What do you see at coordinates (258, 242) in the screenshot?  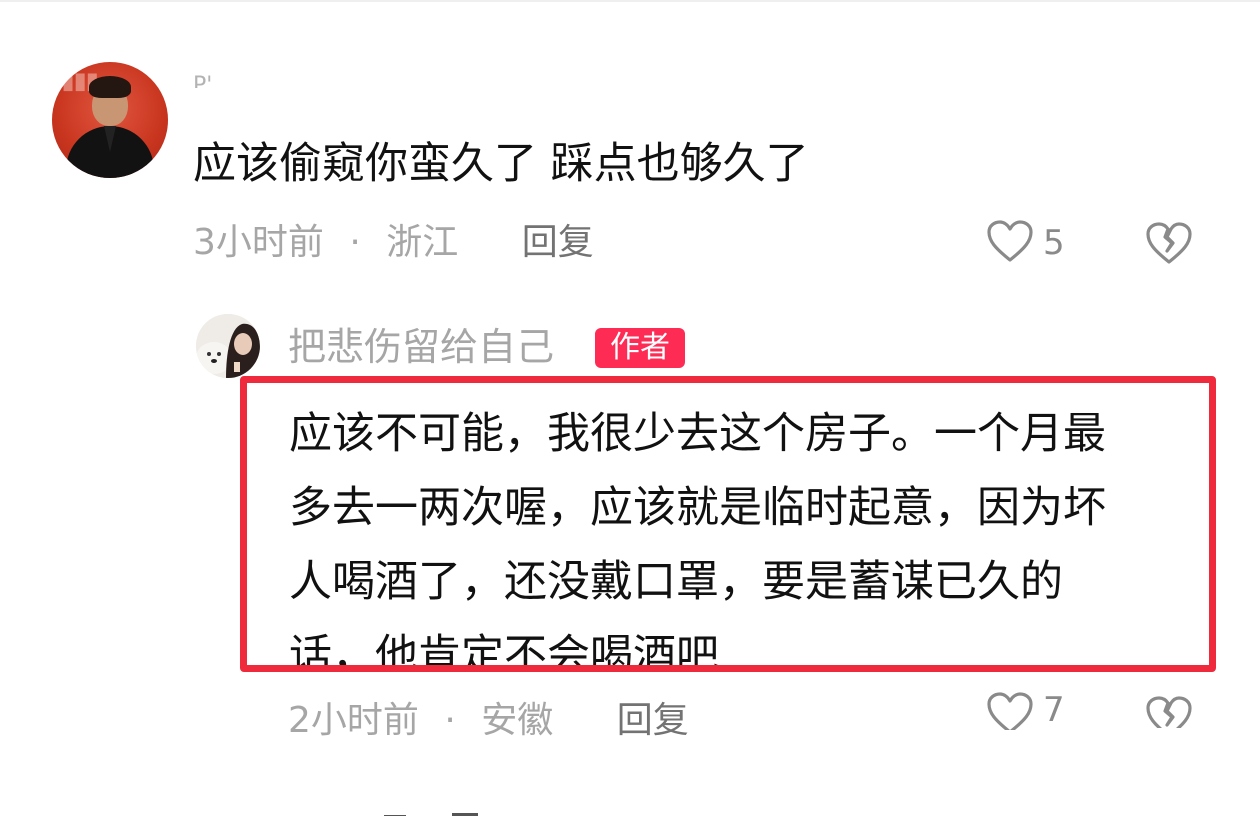 I see `comment-time: 3小时前` at bounding box center [258, 242].